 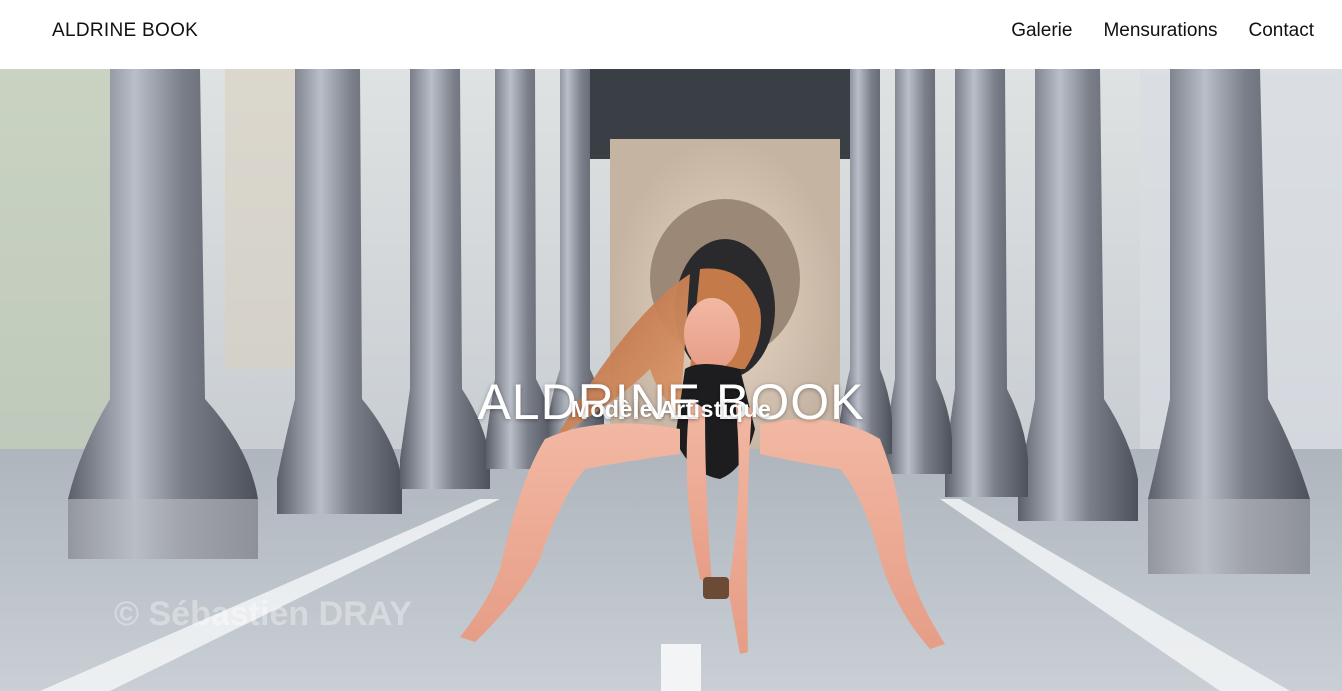 I want to click on nav-item-mensurations: Mensurations, so click(x=1160, y=31).